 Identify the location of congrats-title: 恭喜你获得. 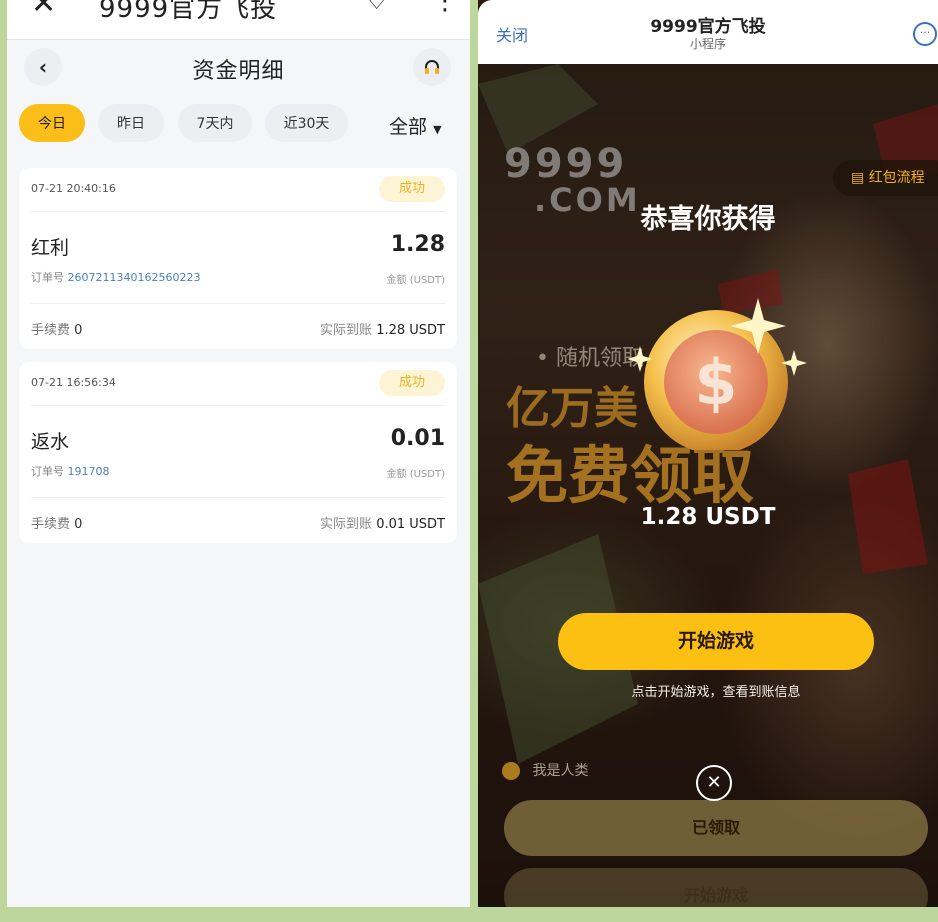
(708, 219).